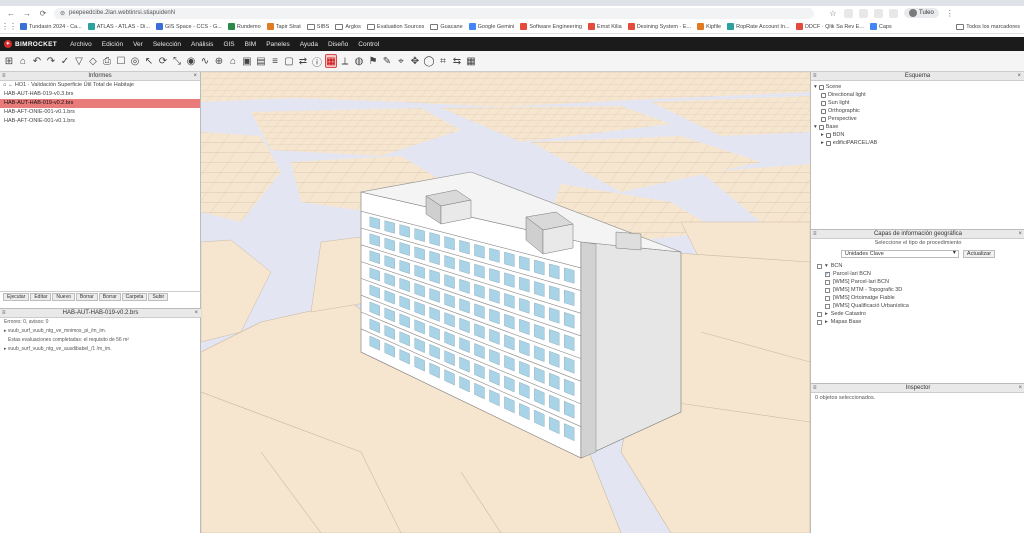  What do you see at coordinates (233, 61) in the screenshot?
I see `home-view-icon: ⌂` at bounding box center [233, 61].